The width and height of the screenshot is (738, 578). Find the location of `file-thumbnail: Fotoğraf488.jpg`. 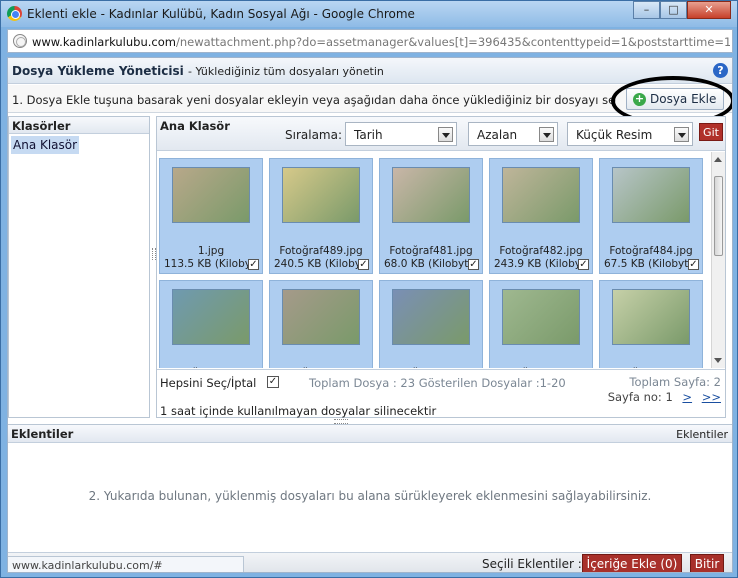

file-thumbnail: Fotoğraf488.jpg is located at coordinates (541, 324).